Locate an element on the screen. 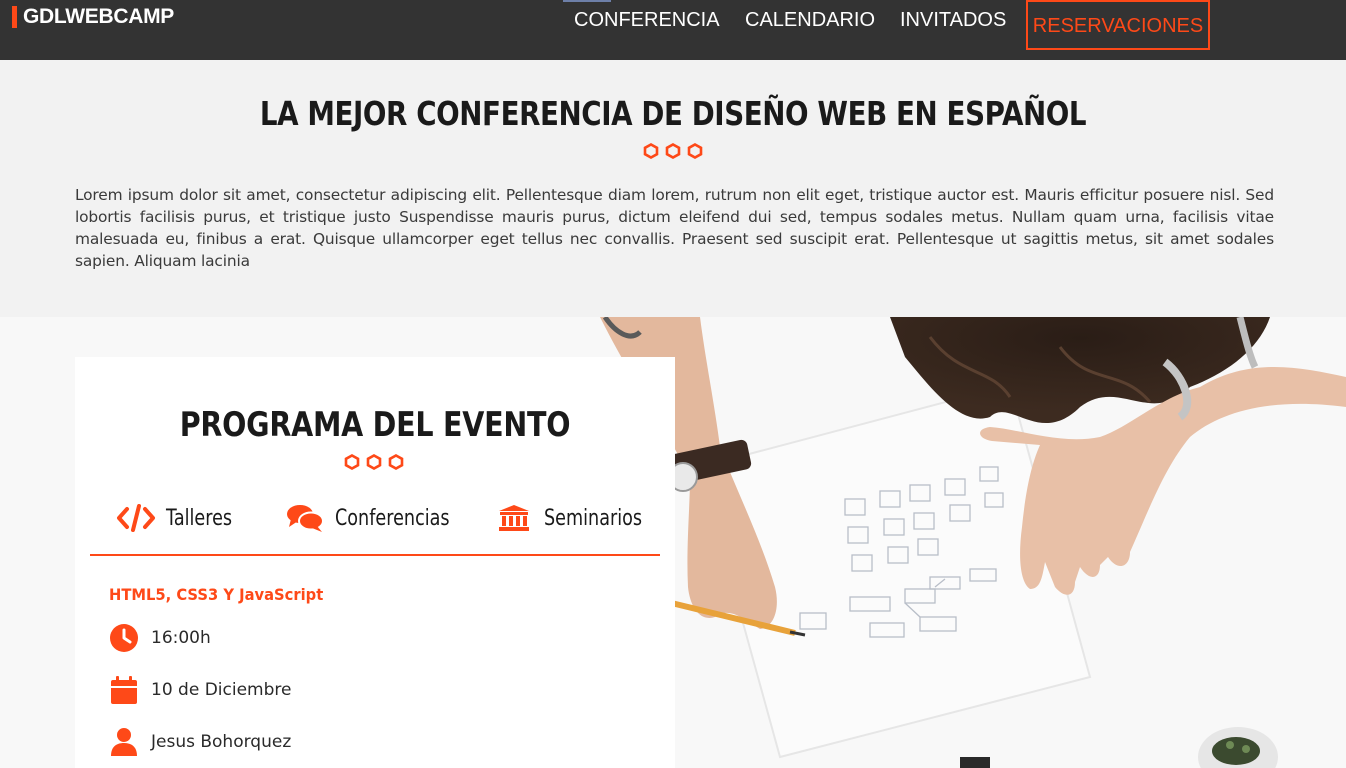 The height and width of the screenshot is (768, 1346). event-title: HTML5, CSS3 Y JavaScript is located at coordinates (216, 594).